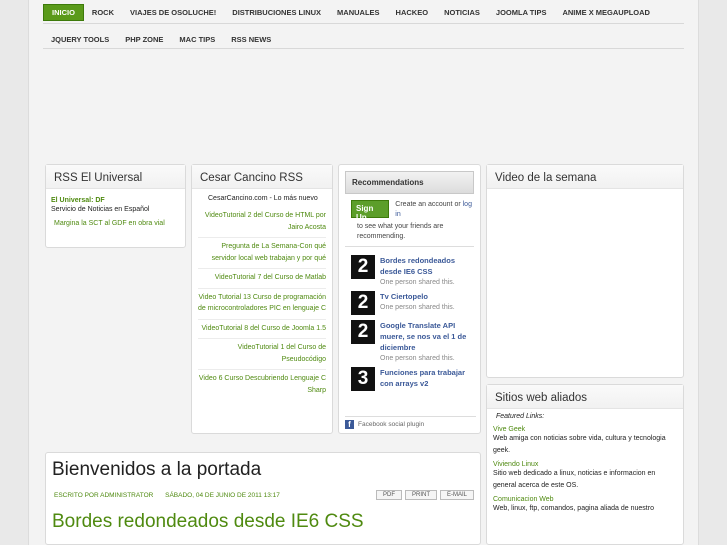 Image resolution: width=727 pixels, height=545 pixels. I want to click on article-author: Escrito por Administrator, so click(104, 495).